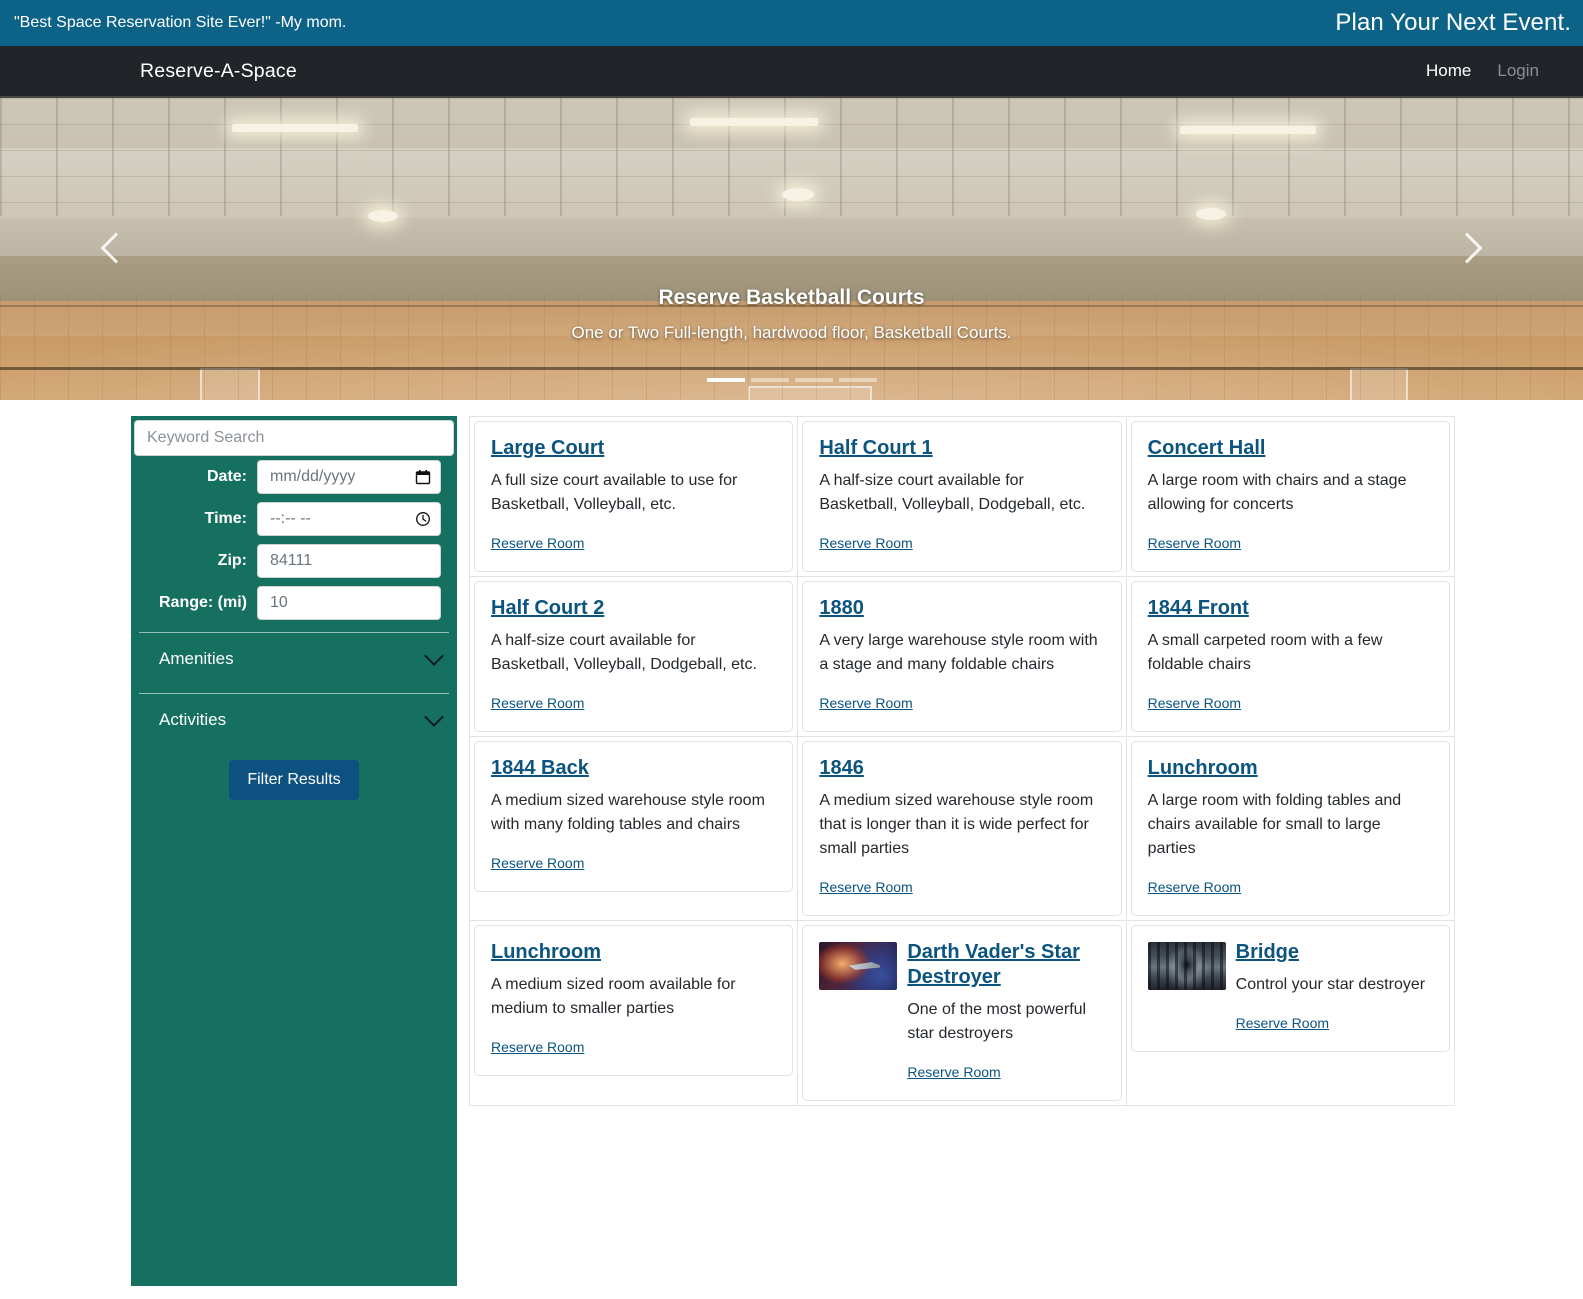 The width and height of the screenshot is (1583, 1299). What do you see at coordinates (841, 608) in the screenshot?
I see `room-title: 1880` at bounding box center [841, 608].